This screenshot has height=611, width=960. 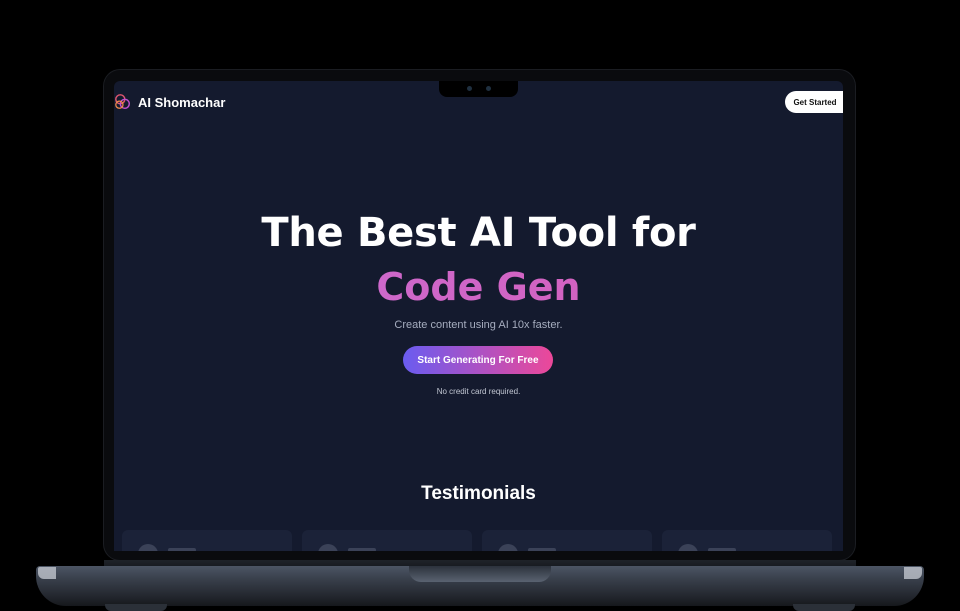 I want to click on testimonials-title: Testimonials, so click(x=478, y=493).